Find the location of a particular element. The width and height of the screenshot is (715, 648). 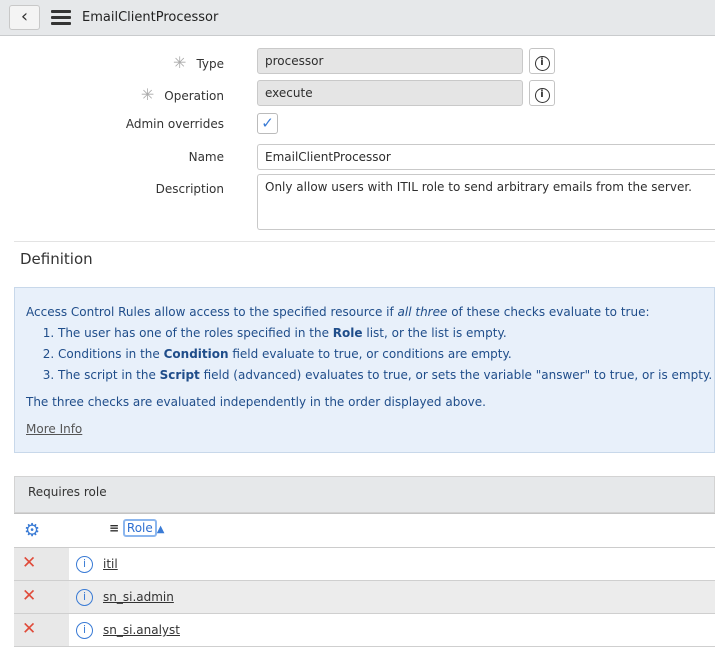

divider is located at coordinates (364, 241).